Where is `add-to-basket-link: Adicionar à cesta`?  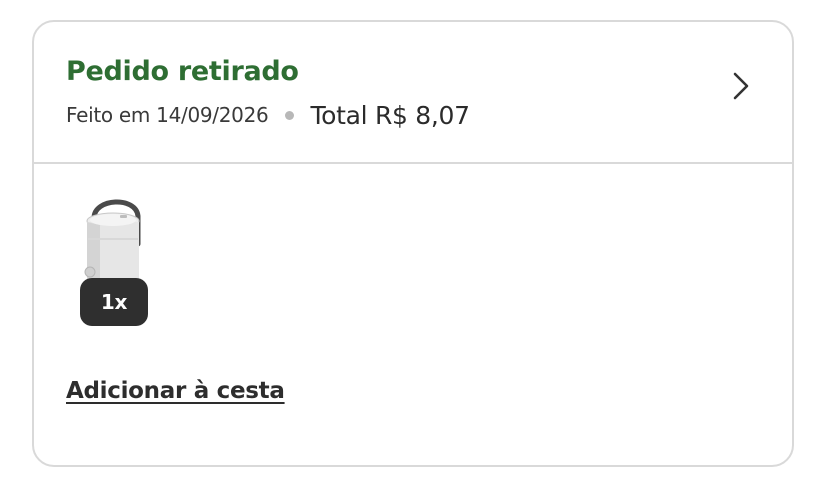
add-to-basket-link: Adicionar à cesta is located at coordinates (175, 391).